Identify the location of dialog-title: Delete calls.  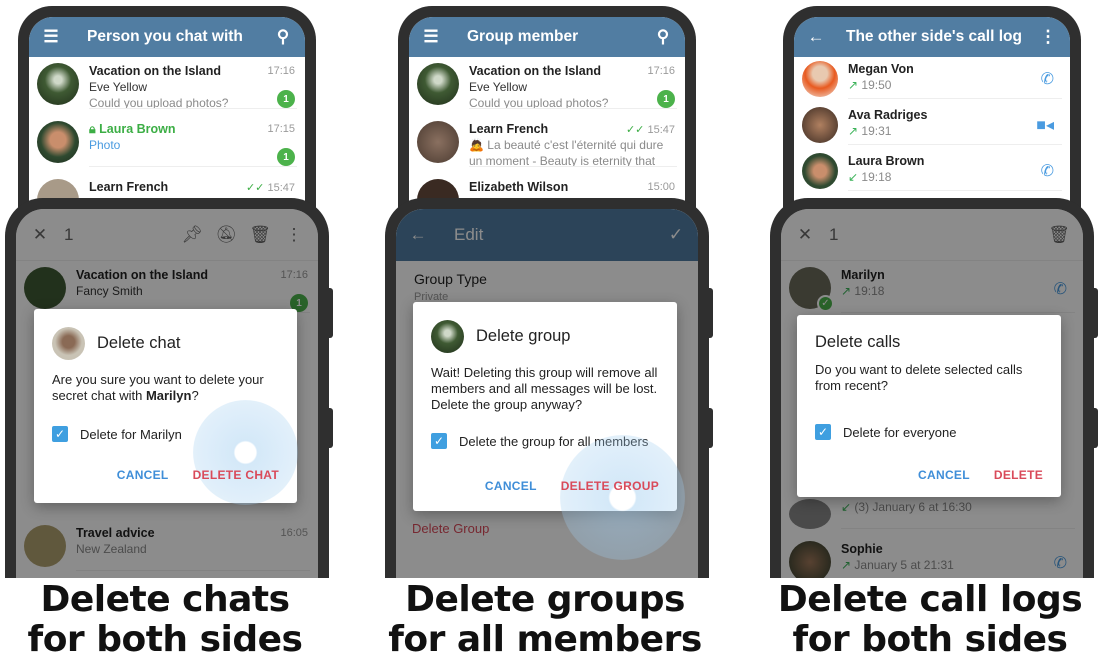
(858, 342).